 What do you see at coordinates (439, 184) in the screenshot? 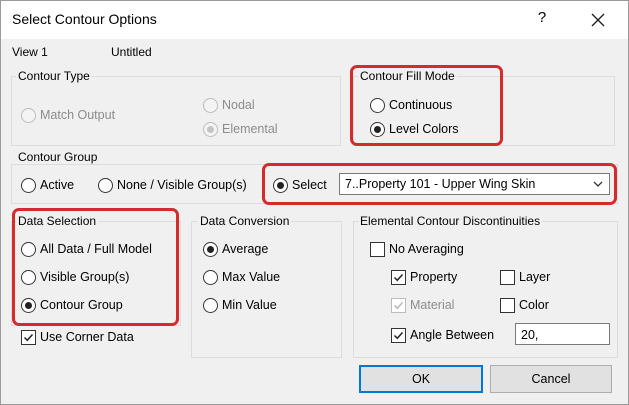
I see `highlight-contour-group` at bounding box center [439, 184].